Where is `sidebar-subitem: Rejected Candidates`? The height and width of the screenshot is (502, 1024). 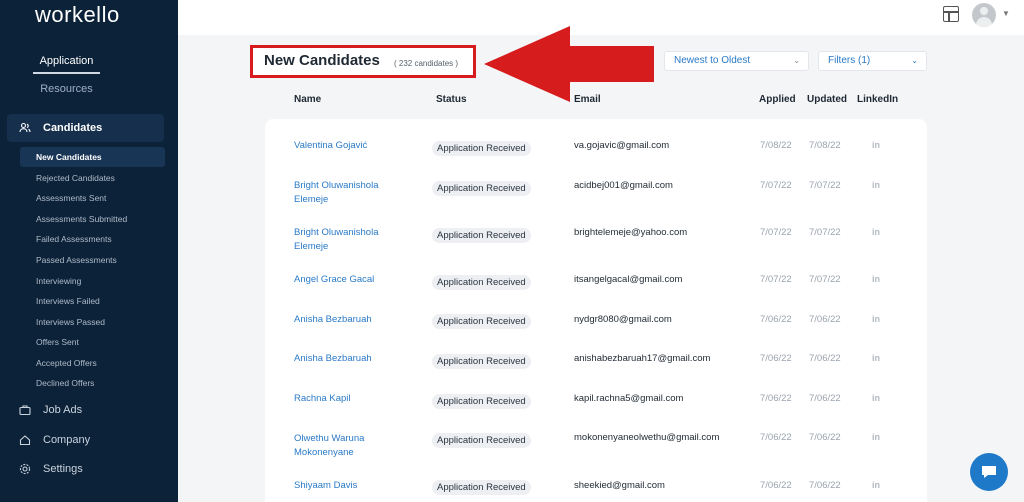 sidebar-subitem: Rejected Candidates is located at coordinates (92, 178).